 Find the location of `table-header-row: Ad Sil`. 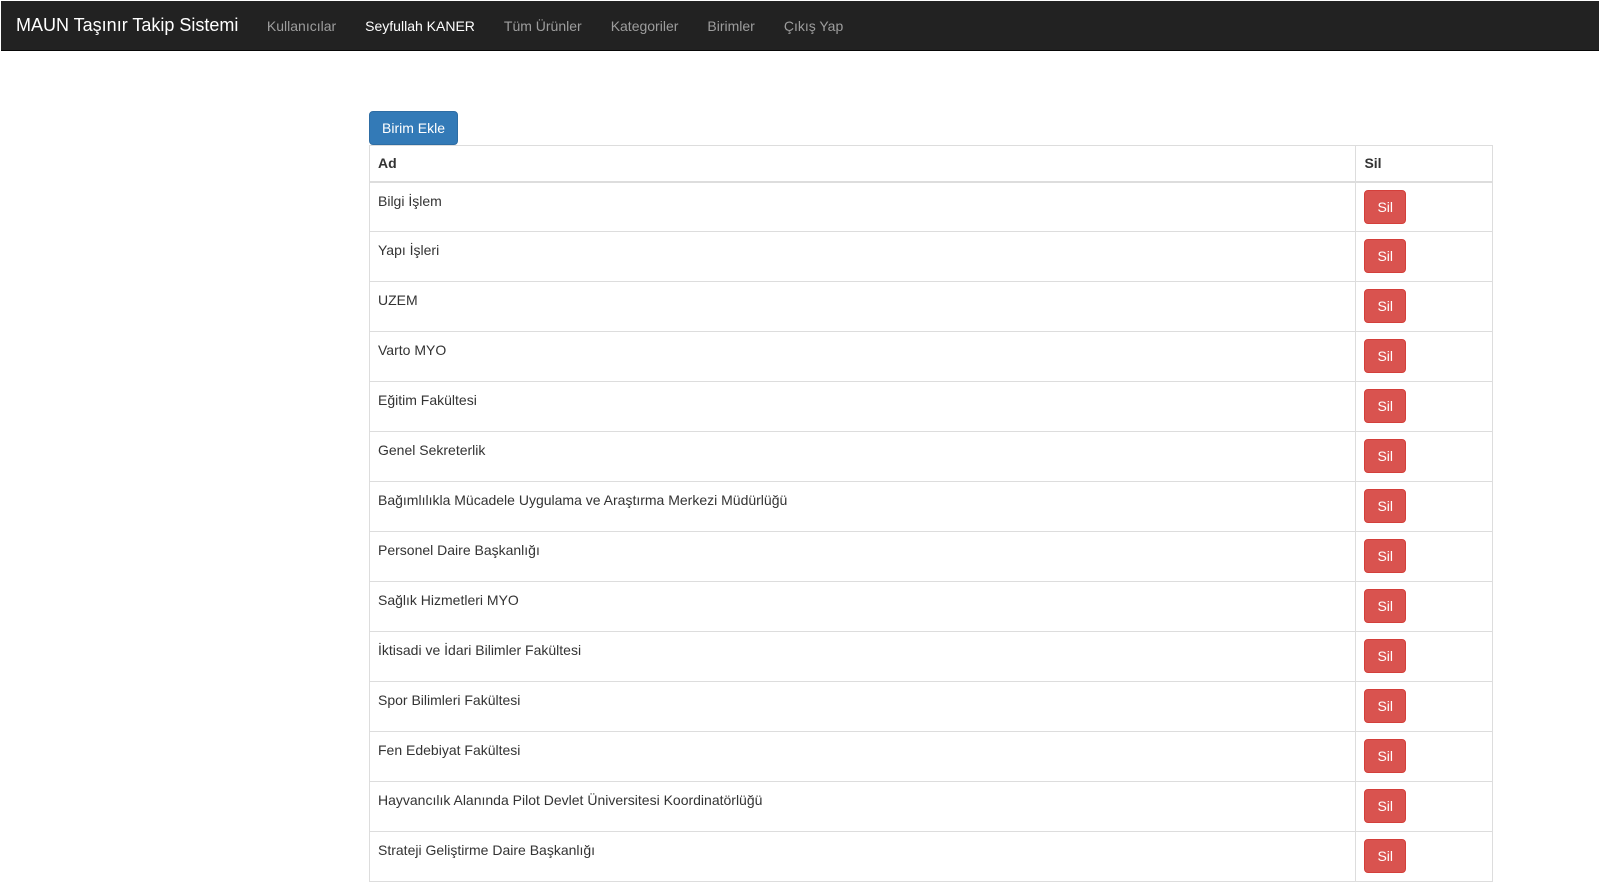

table-header-row: Ad Sil is located at coordinates (930, 164).